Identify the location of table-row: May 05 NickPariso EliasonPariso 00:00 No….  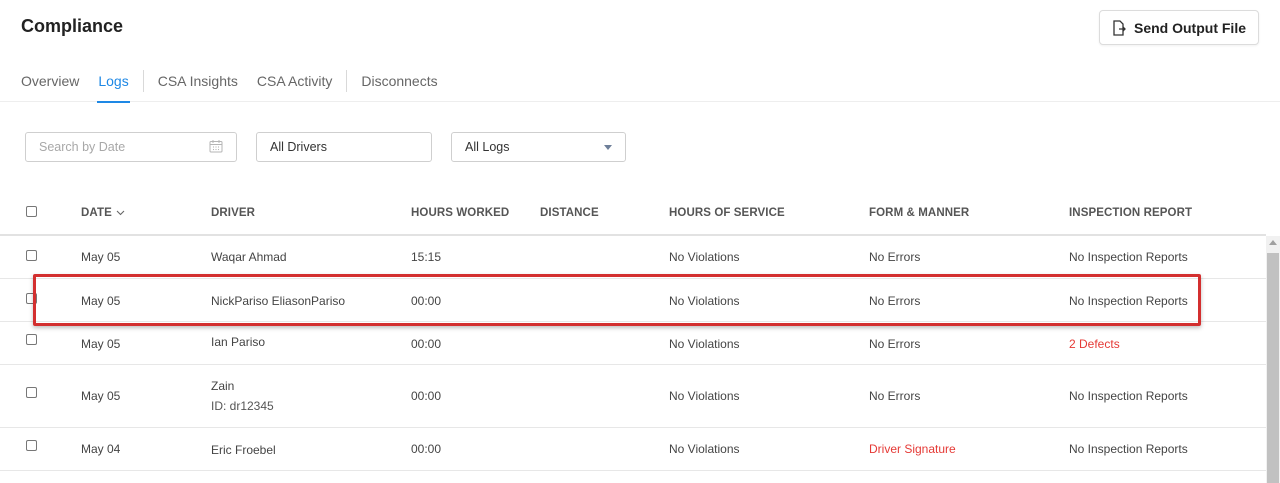
(633, 300).